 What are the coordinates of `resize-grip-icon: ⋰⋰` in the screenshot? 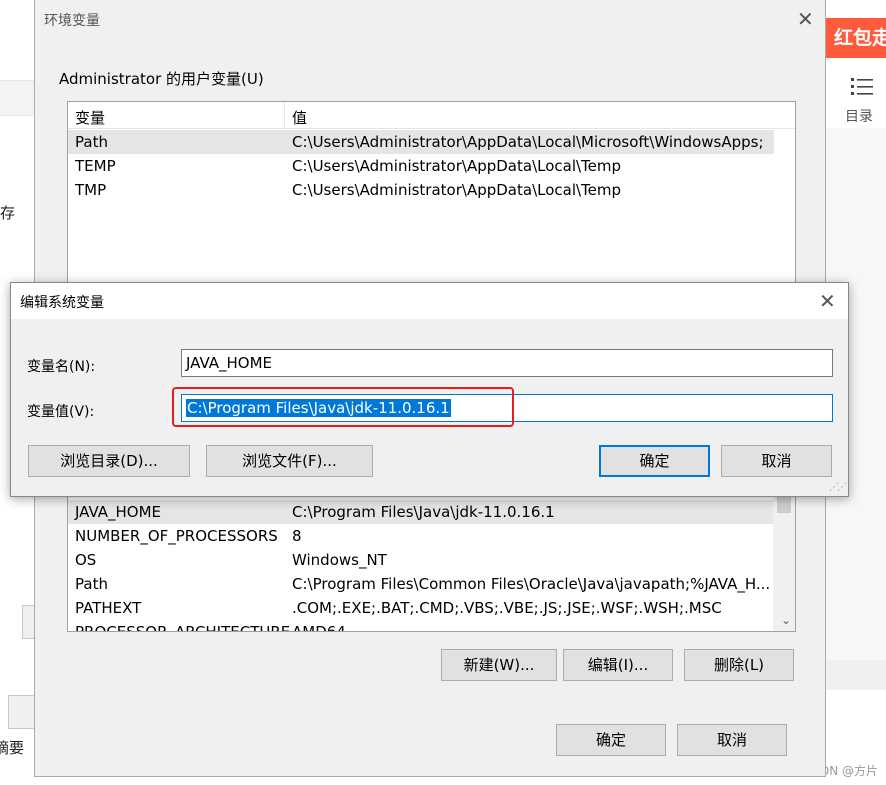 It's located at (838, 487).